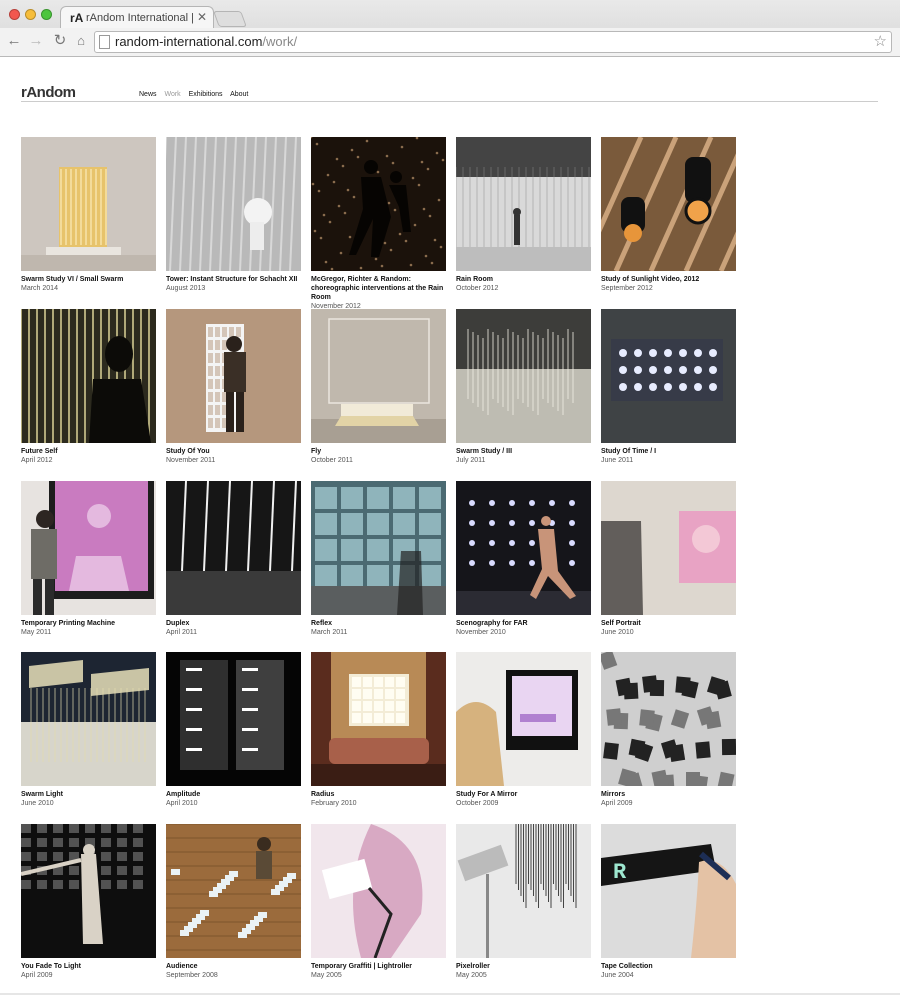  I want to click on work-title: Radius, so click(378, 794).